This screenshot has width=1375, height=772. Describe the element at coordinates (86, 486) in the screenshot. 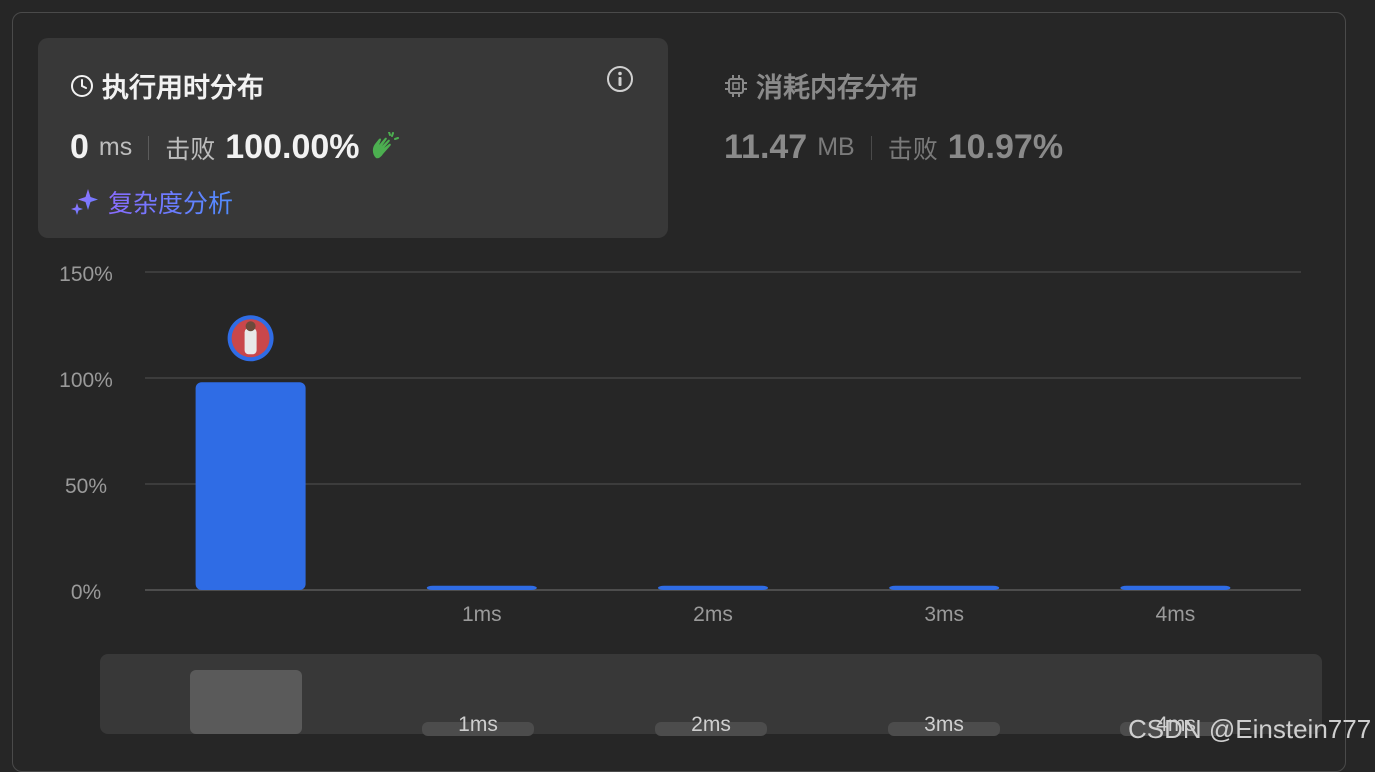

I see `y-tick-label: 50%` at that location.